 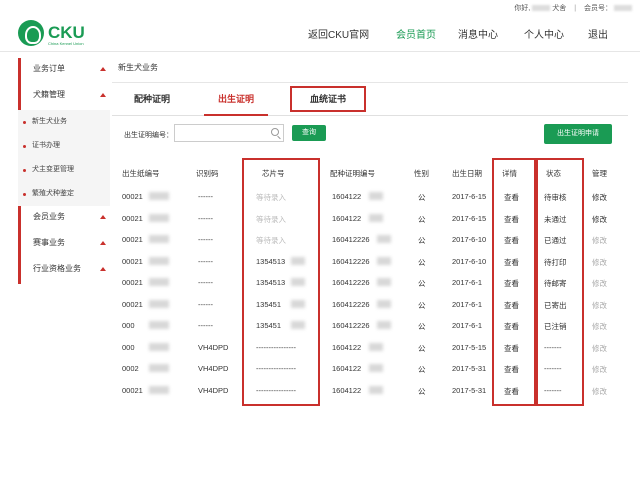 What do you see at coordinates (271, 197) in the screenshot?
I see `cell-chip-no: 等待录入` at bounding box center [271, 197].